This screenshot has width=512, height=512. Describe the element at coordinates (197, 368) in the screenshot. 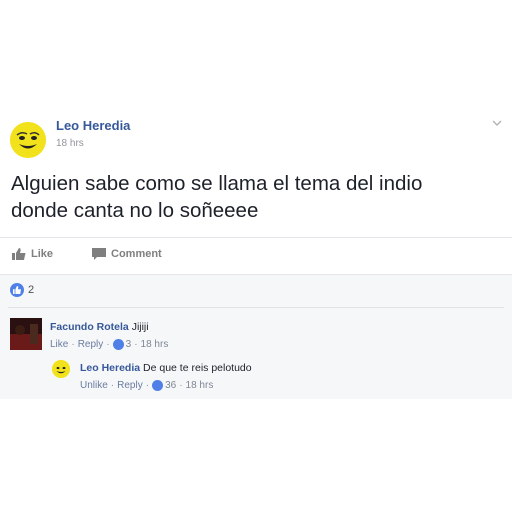

I see `comment-2-text: De que te reis pelotudo` at that location.